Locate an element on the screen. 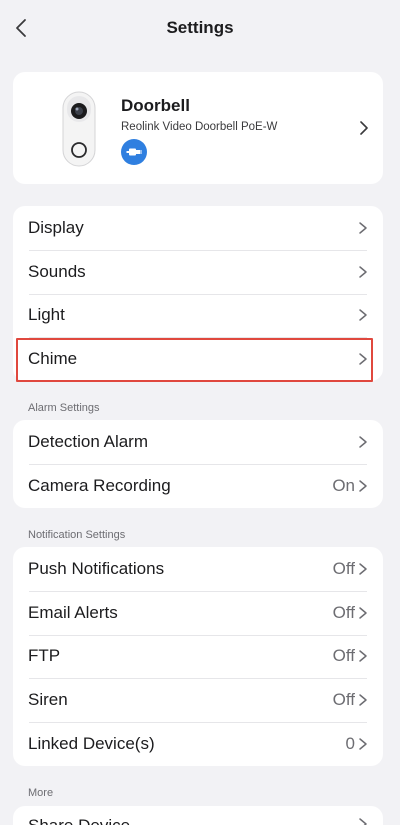  poe-power-badge is located at coordinates (134, 152).